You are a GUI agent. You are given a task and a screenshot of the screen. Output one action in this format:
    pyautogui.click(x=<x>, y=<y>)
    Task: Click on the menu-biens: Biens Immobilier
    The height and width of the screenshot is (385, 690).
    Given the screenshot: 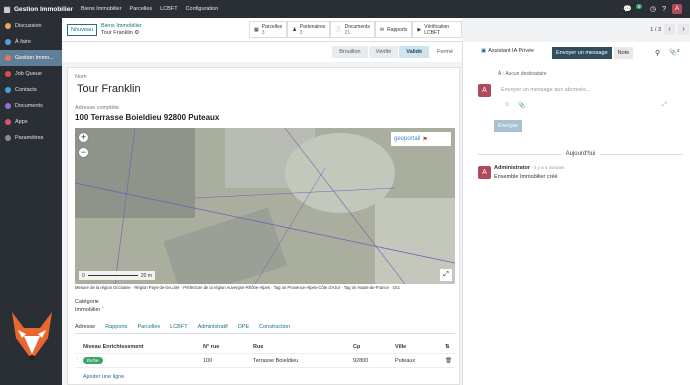 What is the action you would take?
    pyautogui.click(x=101, y=9)
    